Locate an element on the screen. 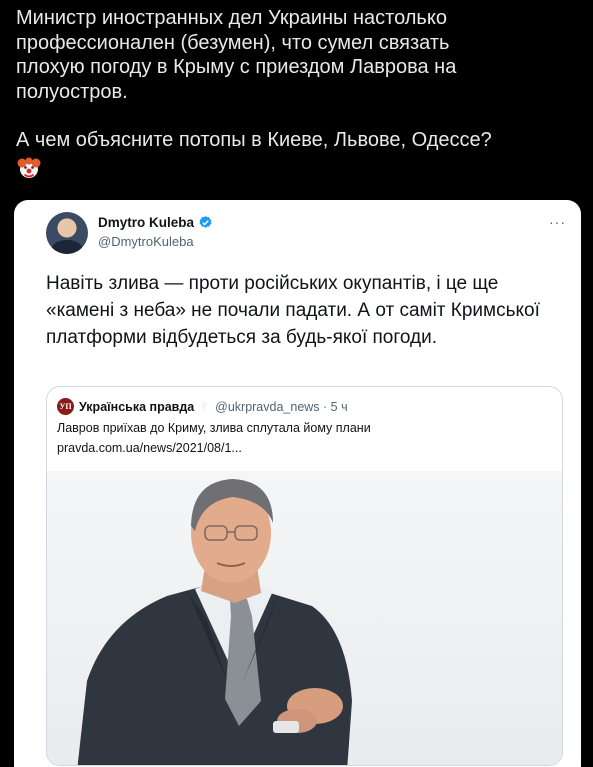 This screenshot has width=593, height=767. post-line: полуостров. is located at coordinates (72, 91).